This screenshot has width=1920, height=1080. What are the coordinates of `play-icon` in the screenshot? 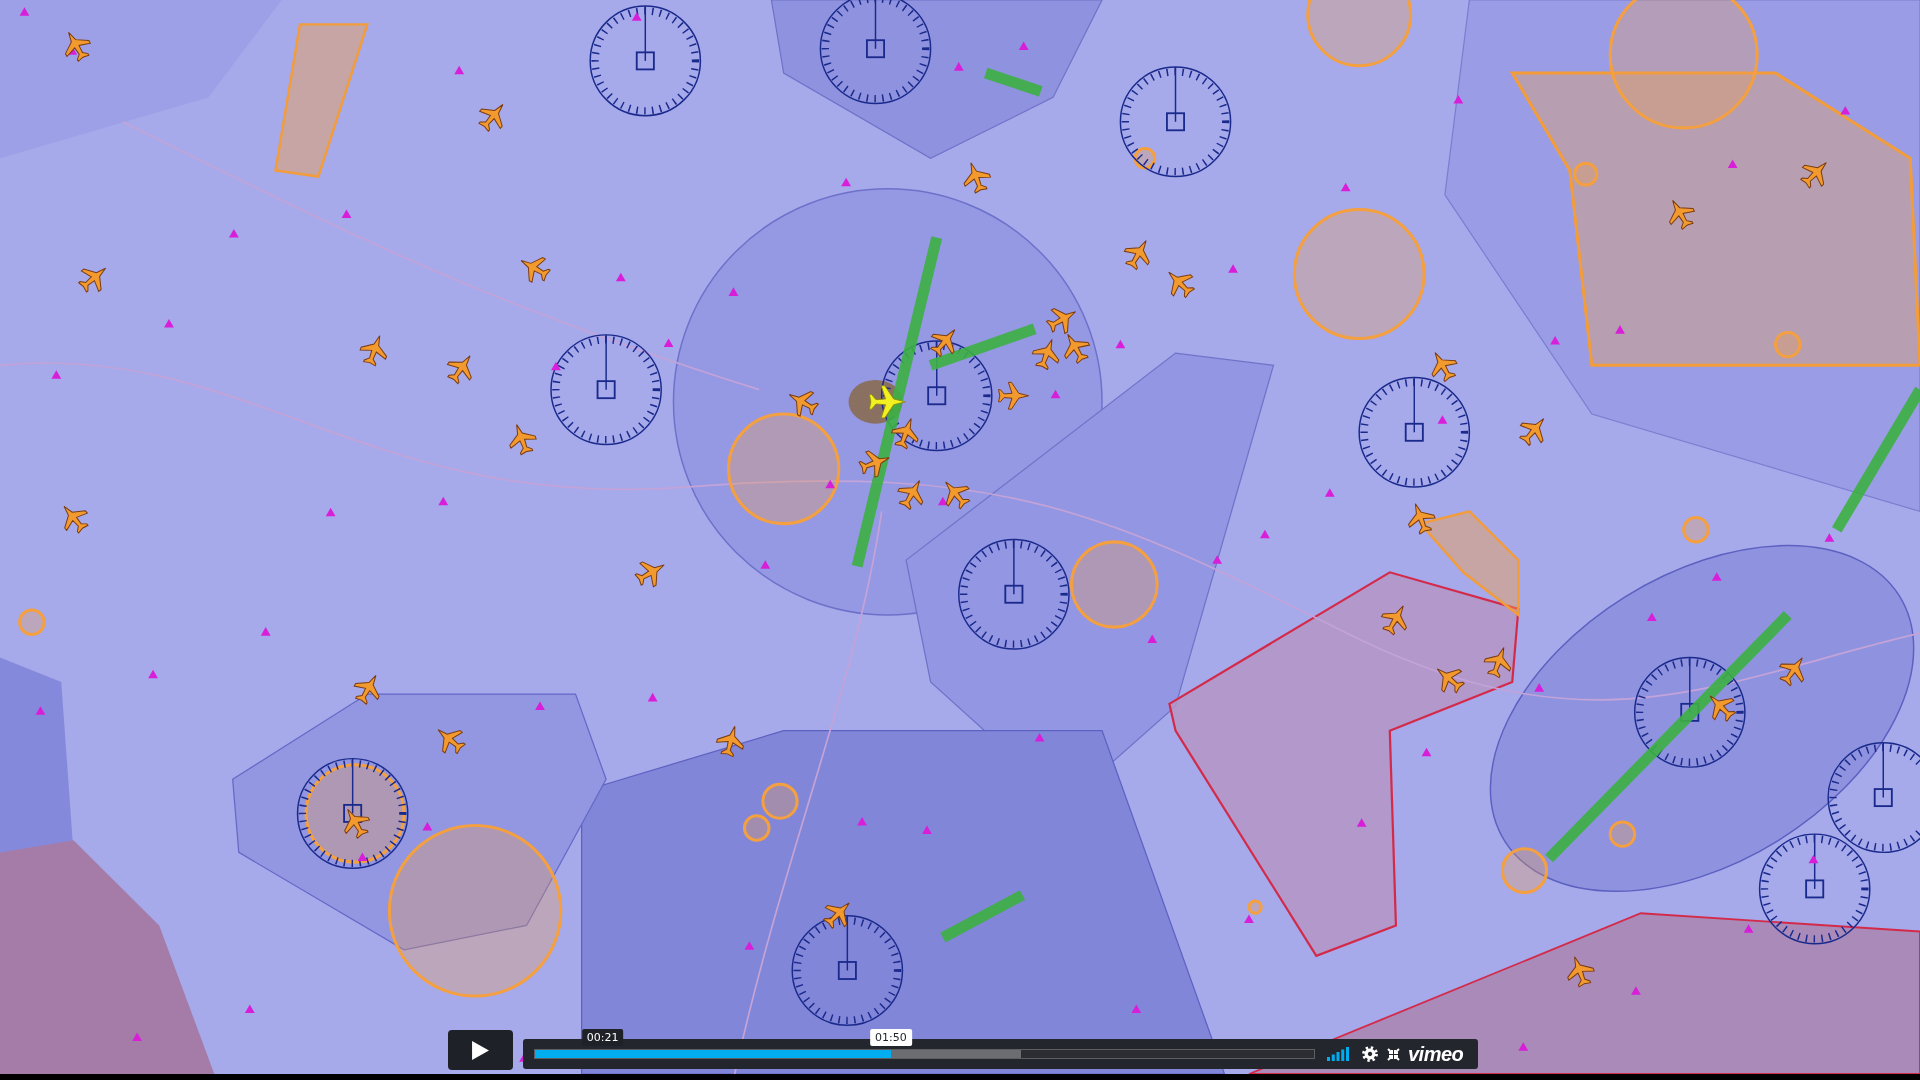 It's located at (480, 1050).